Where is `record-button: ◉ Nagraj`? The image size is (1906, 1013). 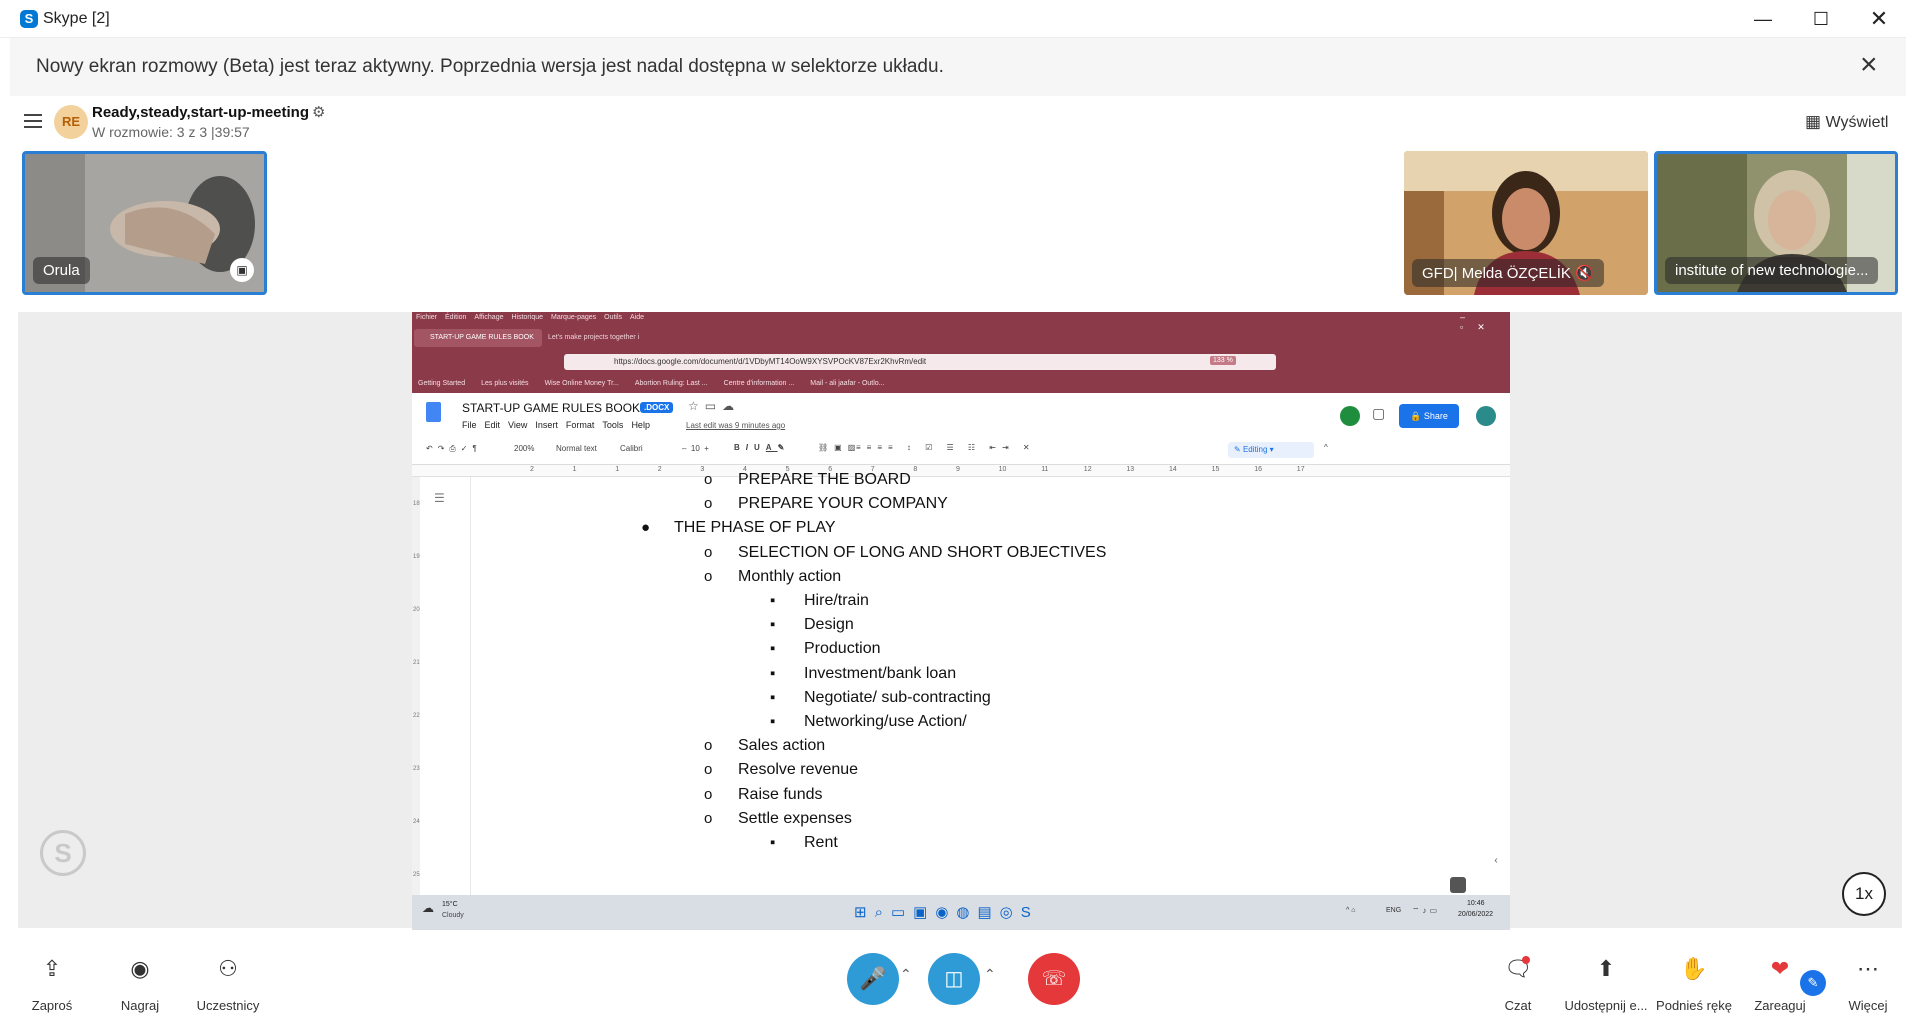 record-button: ◉ Nagraj is located at coordinates (140, 982).